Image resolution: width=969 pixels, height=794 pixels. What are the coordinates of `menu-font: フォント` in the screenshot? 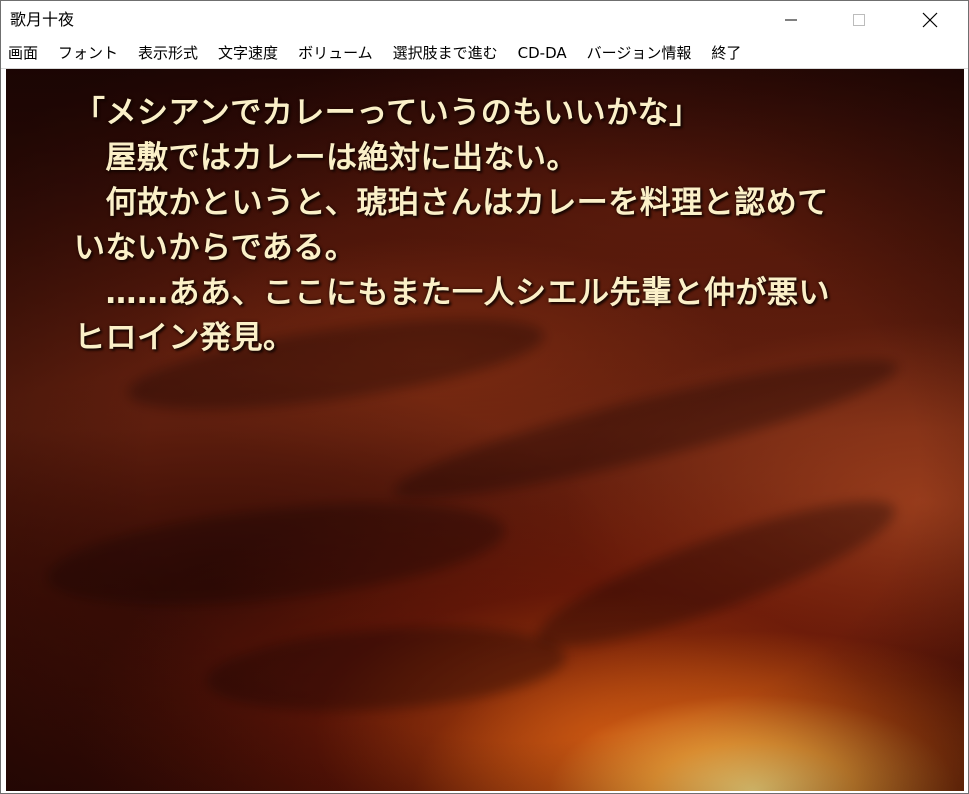 It's located at (88, 53).